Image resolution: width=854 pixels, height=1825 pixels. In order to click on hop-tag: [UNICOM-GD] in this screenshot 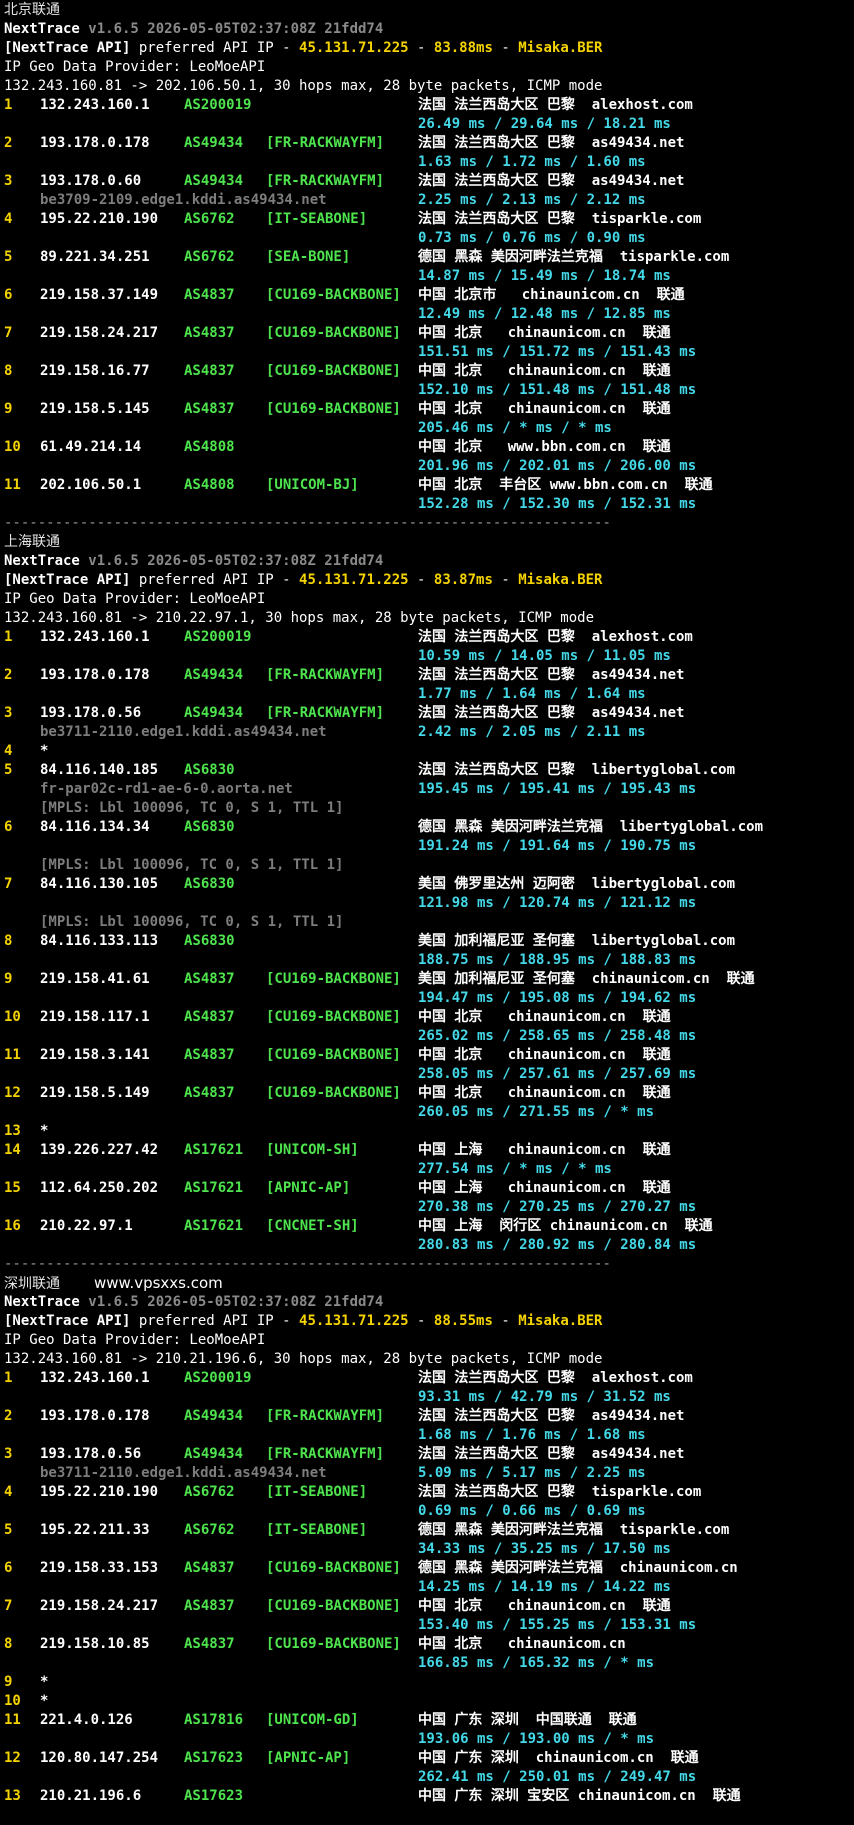, I will do `click(312, 1720)`.